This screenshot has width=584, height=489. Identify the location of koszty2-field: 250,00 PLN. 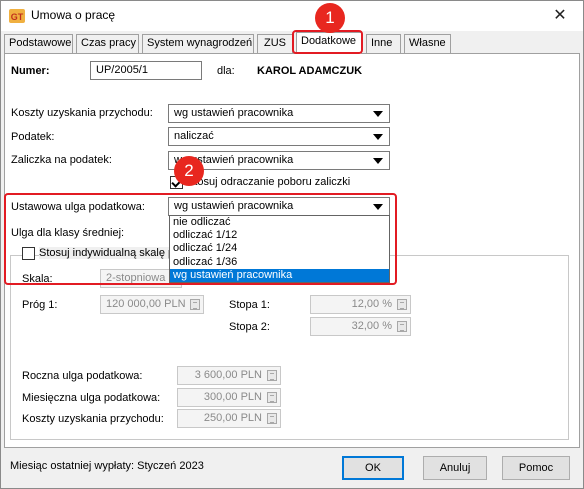
(229, 418).